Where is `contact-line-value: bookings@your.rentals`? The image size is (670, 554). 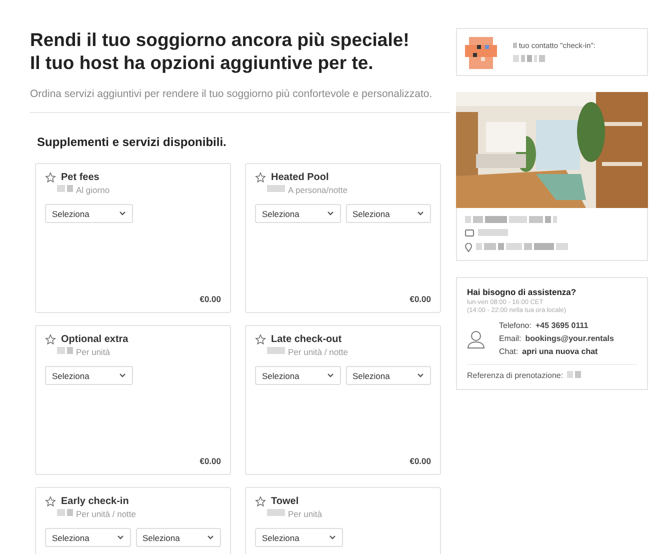
contact-line-value: bookings@your.rentals is located at coordinates (569, 338).